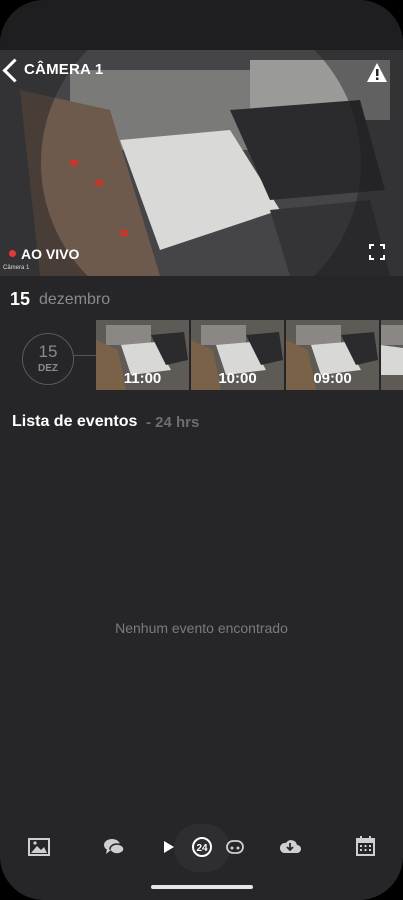 The image size is (403, 900). I want to click on date-badge: 15 DEZ, so click(48, 359).